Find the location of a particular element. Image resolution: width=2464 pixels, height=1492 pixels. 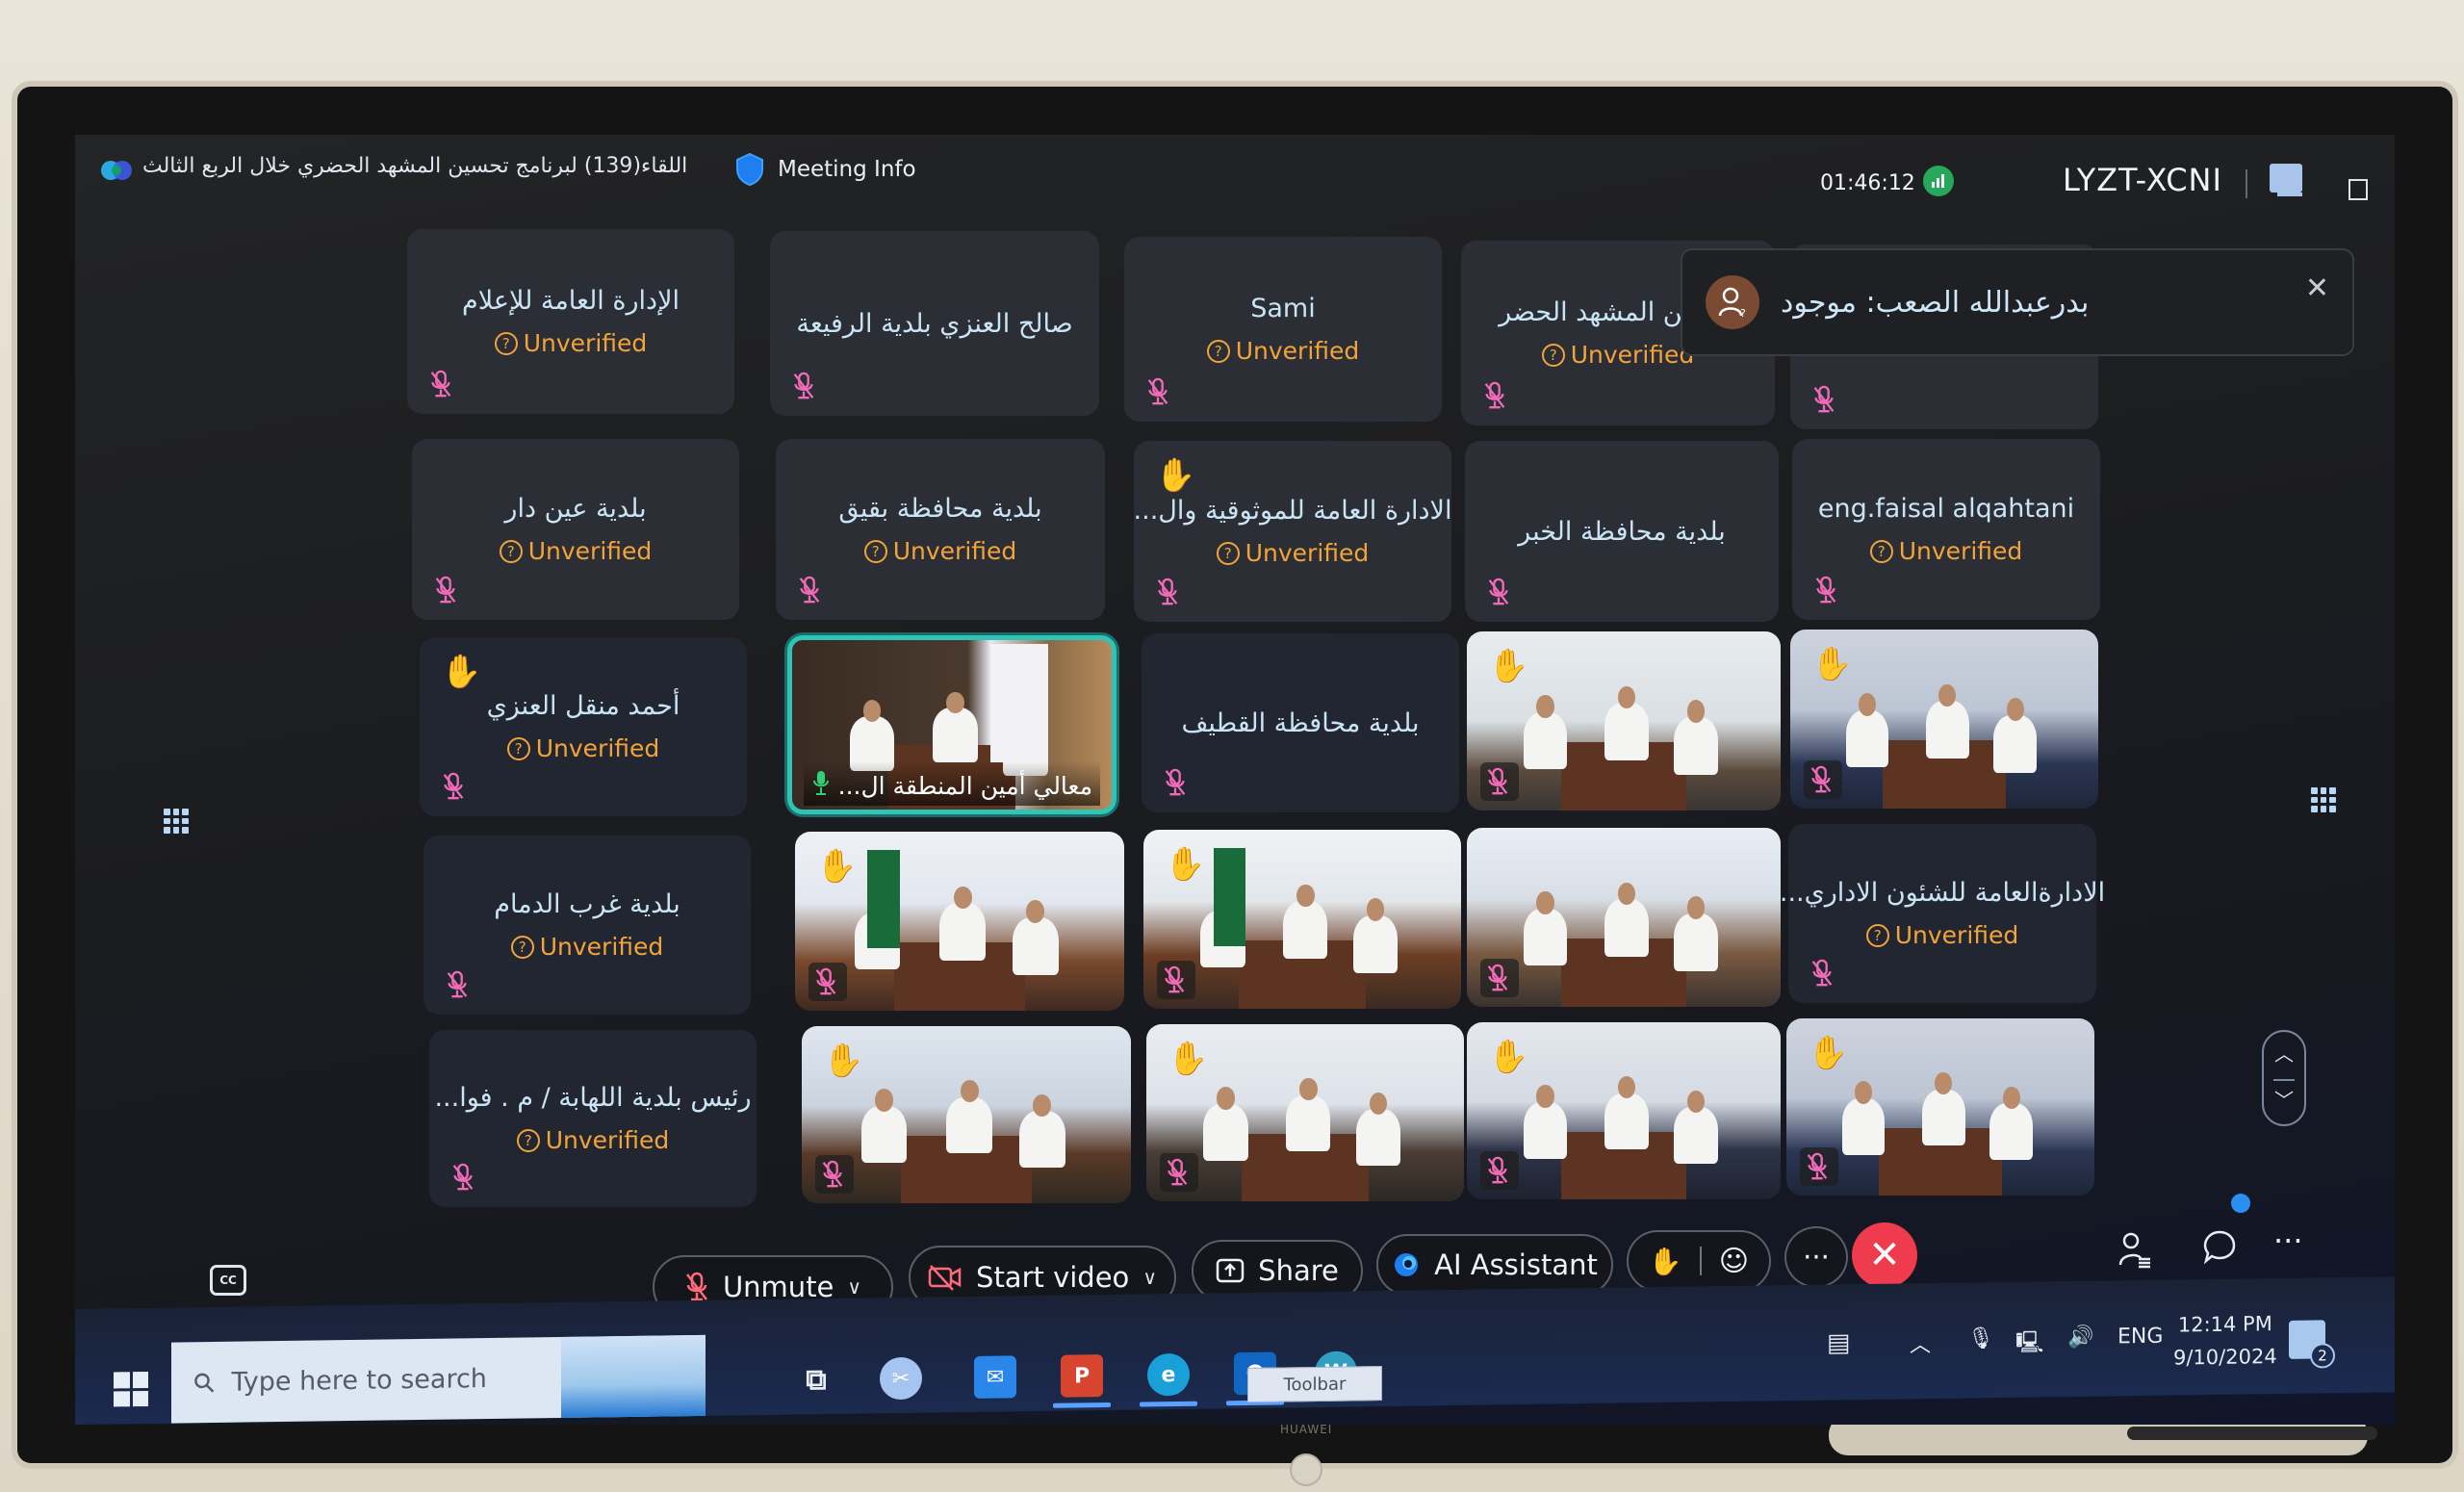

powerpoint-icon: P is located at coordinates (1082, 1376).